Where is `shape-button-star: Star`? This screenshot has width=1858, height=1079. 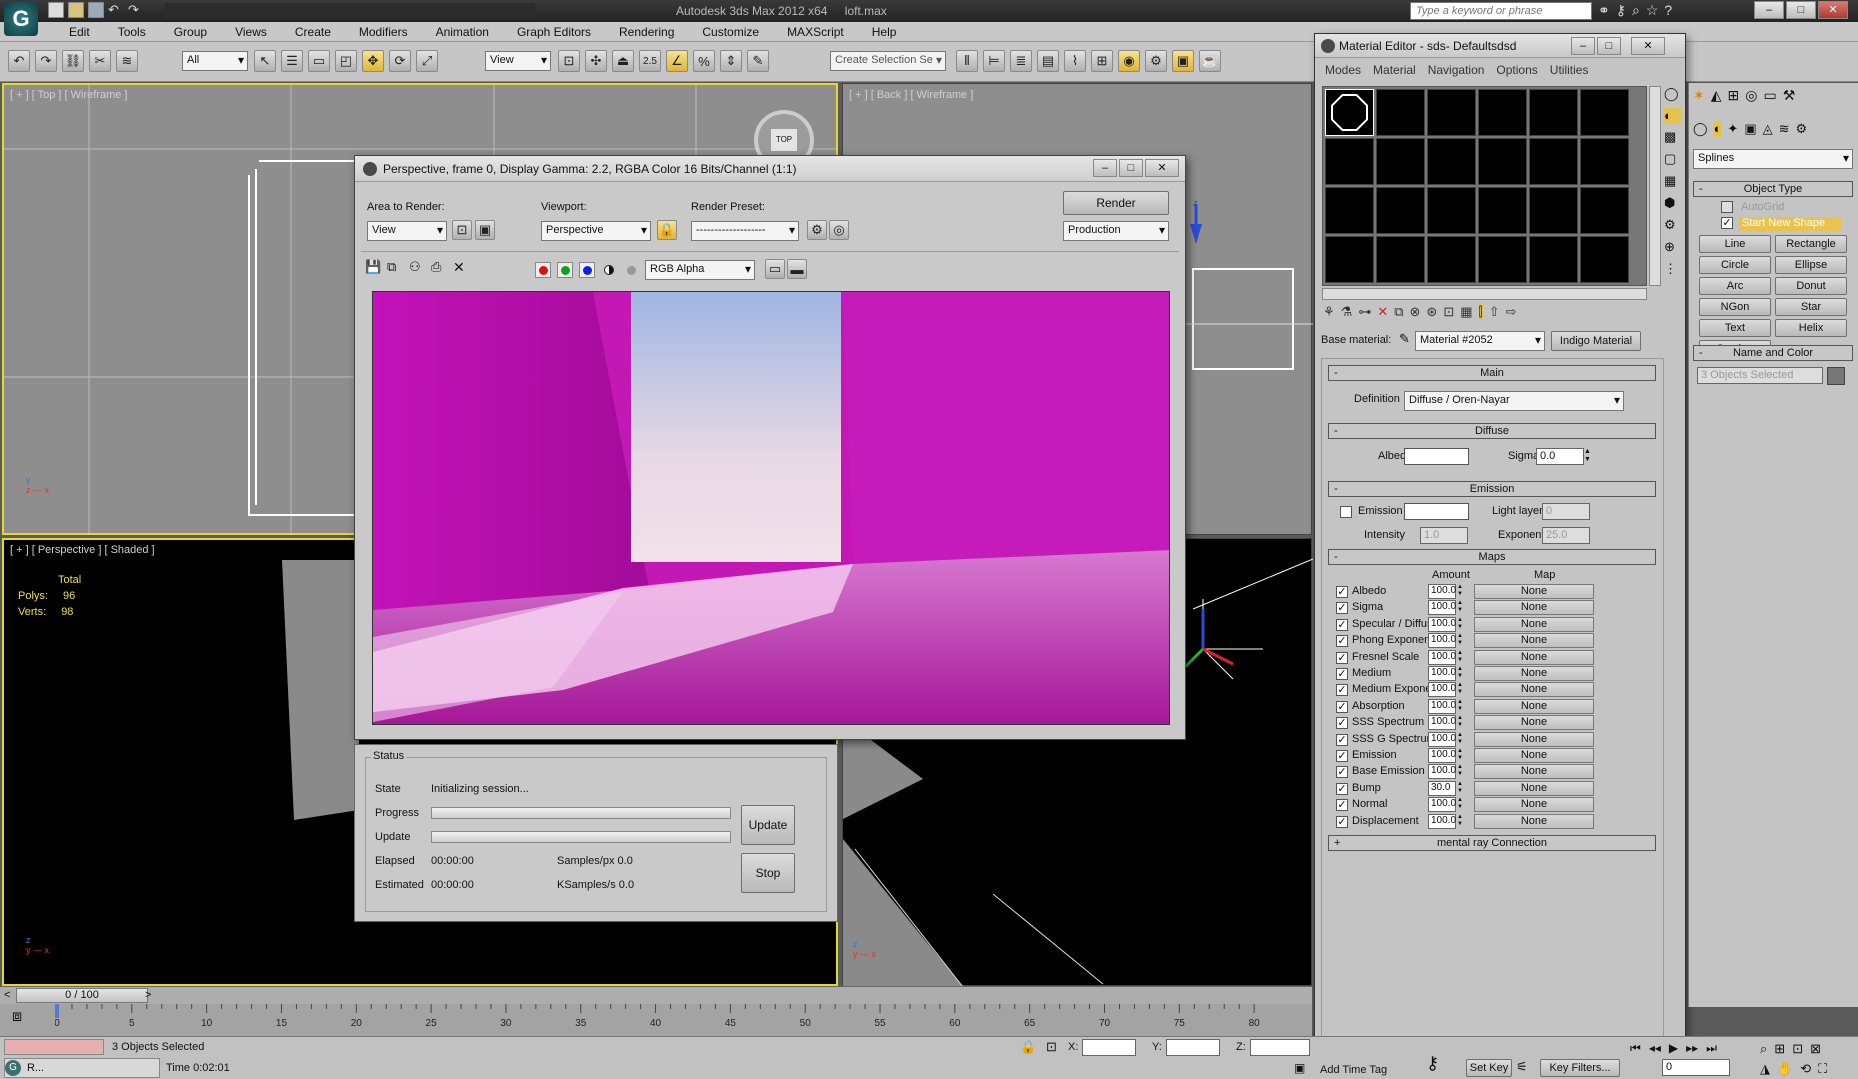 shape-button-star: Star is located at coordinates (1811, 307).